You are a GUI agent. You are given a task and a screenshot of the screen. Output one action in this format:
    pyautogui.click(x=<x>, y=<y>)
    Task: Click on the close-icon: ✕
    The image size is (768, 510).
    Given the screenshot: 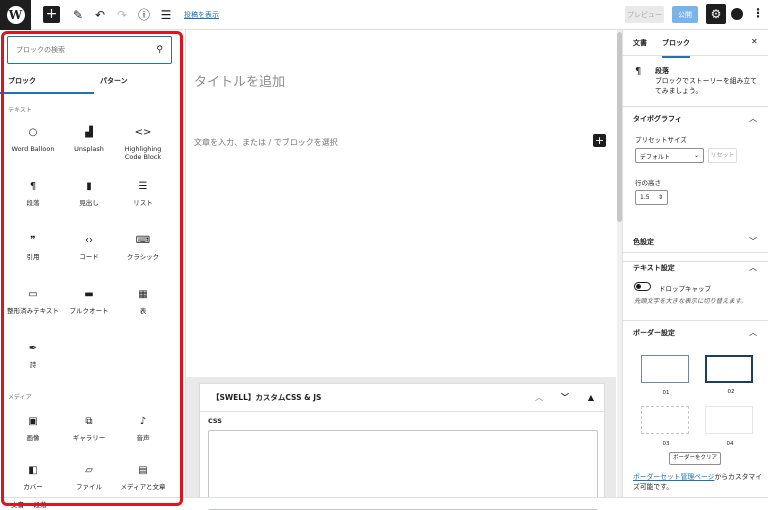 What is the action you would take?
    pyautogui.click(x=754, y=41)
    